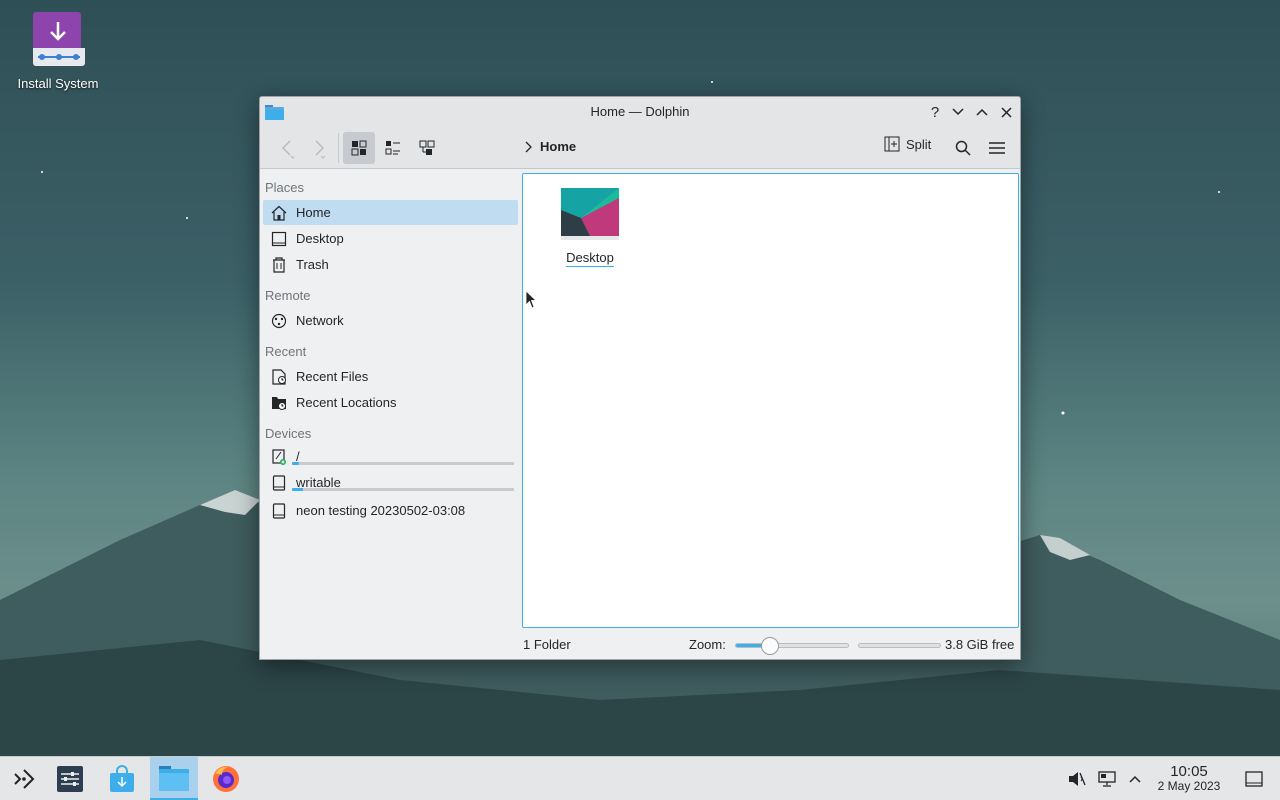  I want to click on free-space-bar, so click(899, 645).